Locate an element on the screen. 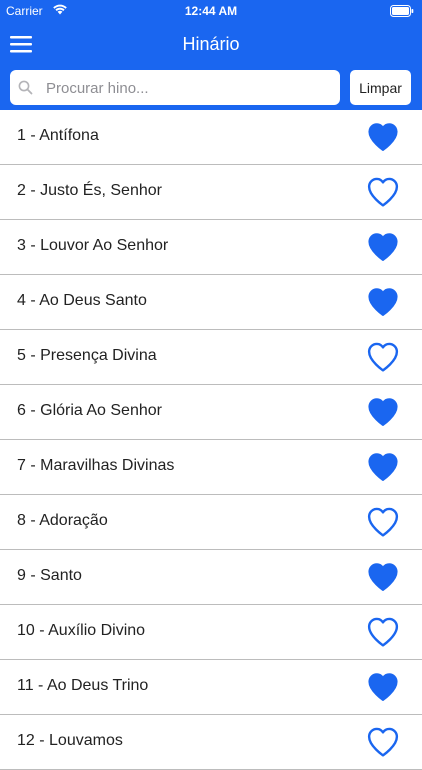  hymn-title: 6 - Glória Ao Senhor is located at coordinates (89, 410).